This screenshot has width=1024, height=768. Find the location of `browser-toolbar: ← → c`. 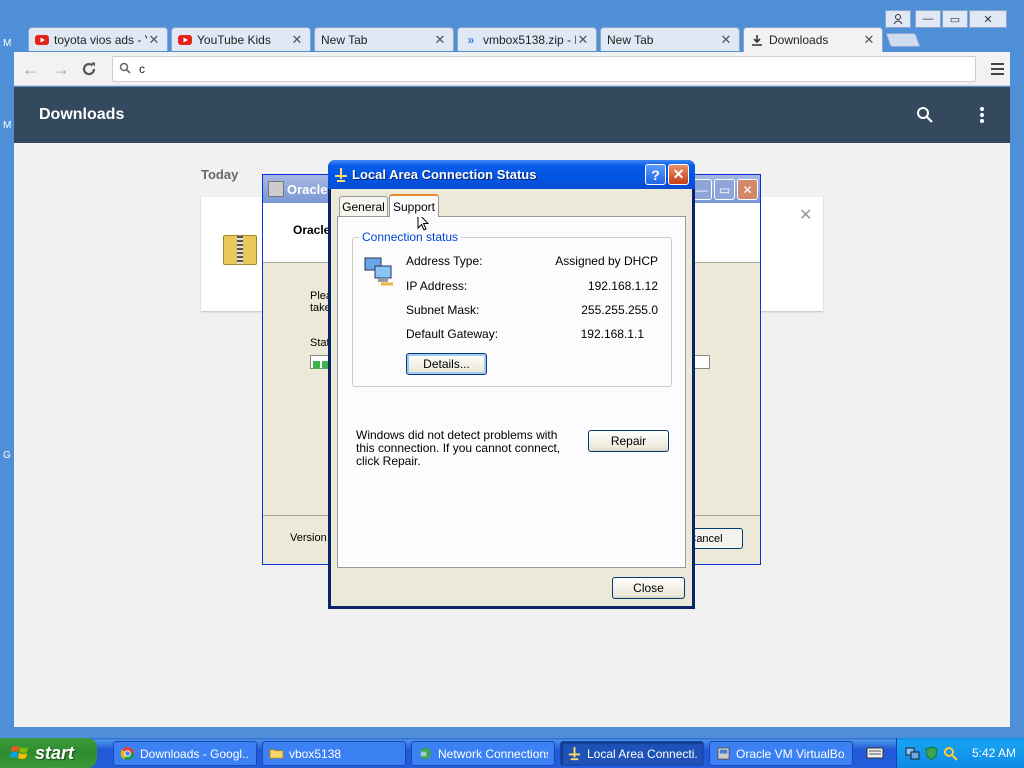

browser-toolbar: ← → c is located at coordinates (512, 69).